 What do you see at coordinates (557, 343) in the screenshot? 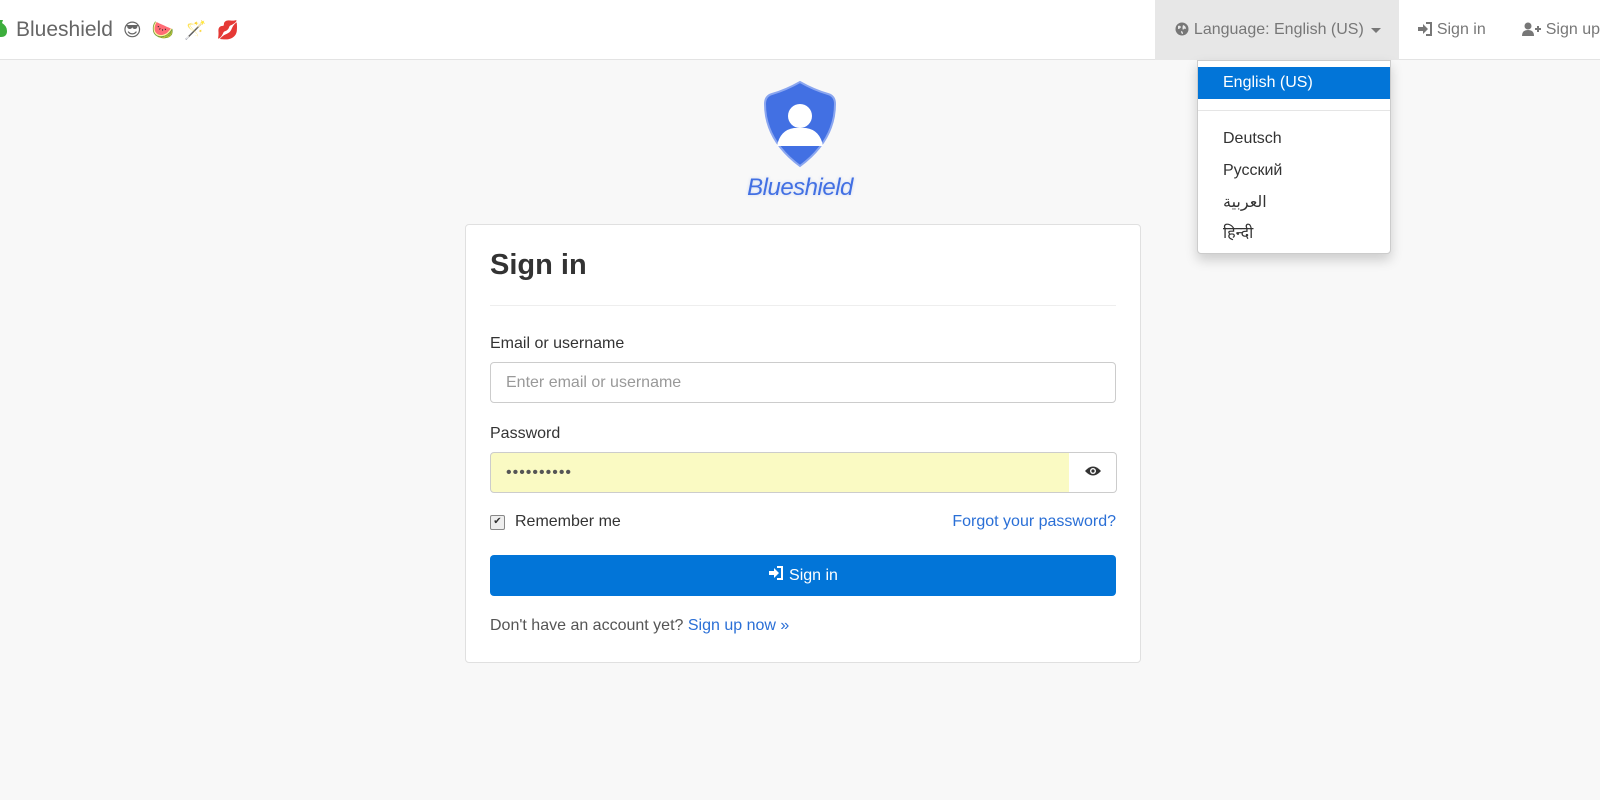
I see `email-label: Email or username` at bounding box center [557, 343].